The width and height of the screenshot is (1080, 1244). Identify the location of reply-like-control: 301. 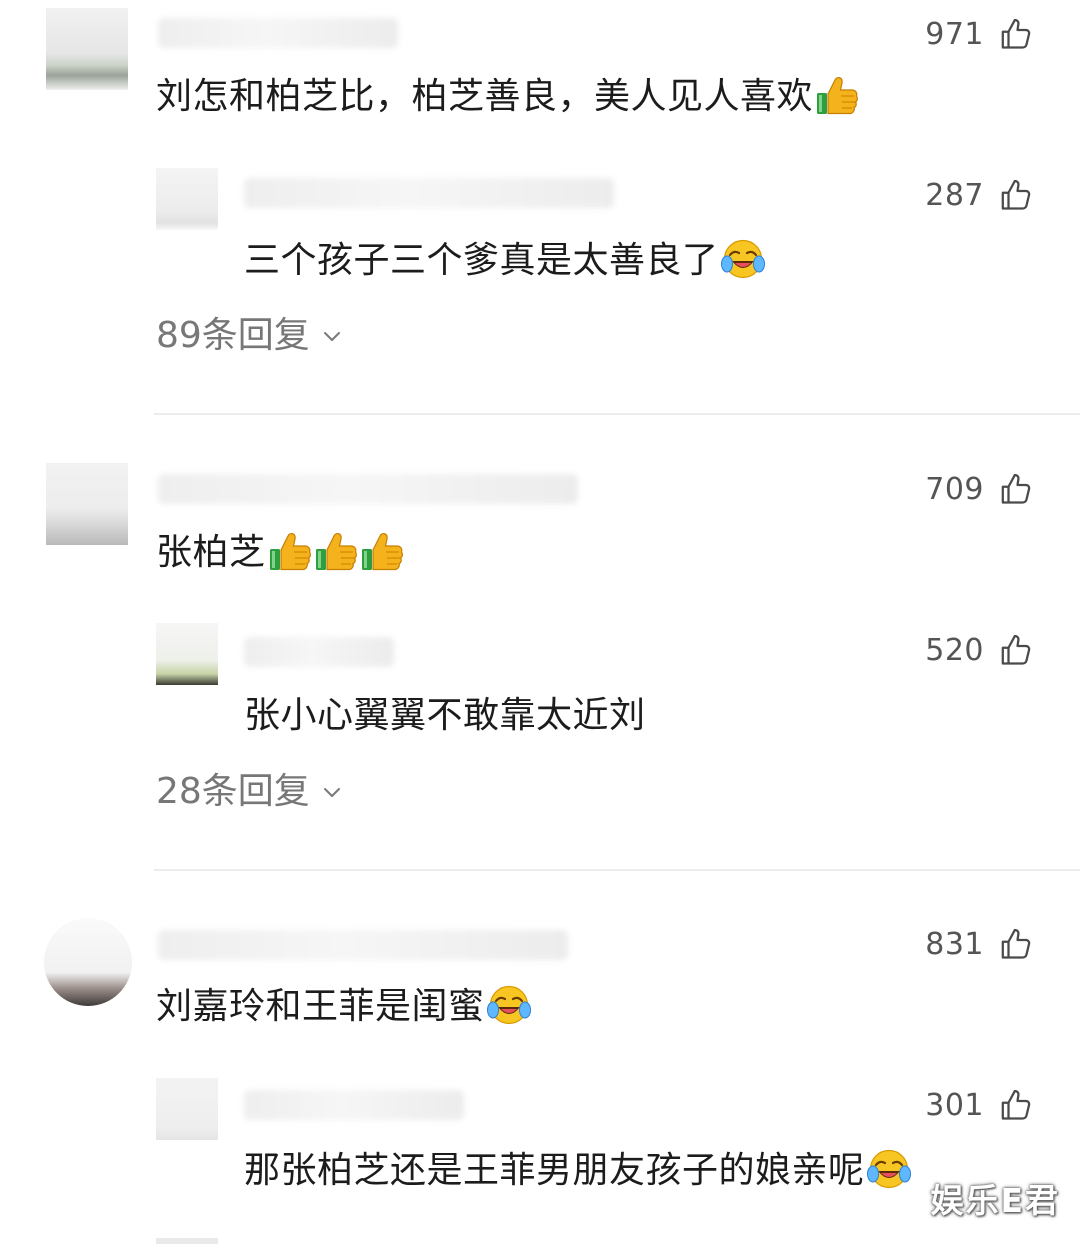
(979, 1105).